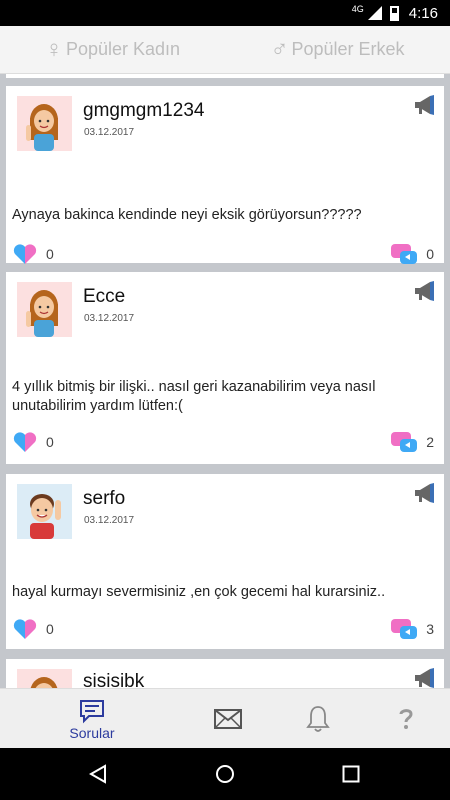  What do you see at coordinates (225, 673) in the screenshot?
I see `question-card: sisisibk` at bounding box center [225, 673].